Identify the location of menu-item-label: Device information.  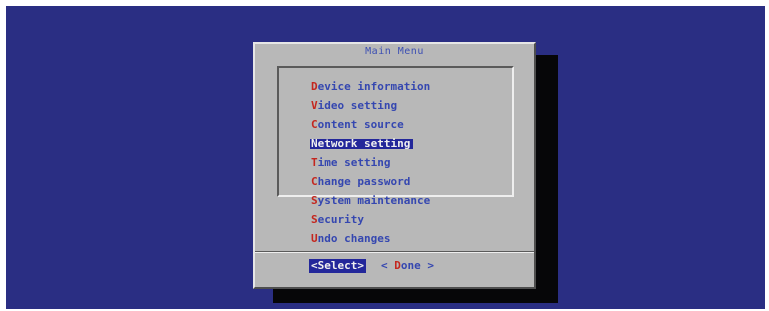
(371, 86).